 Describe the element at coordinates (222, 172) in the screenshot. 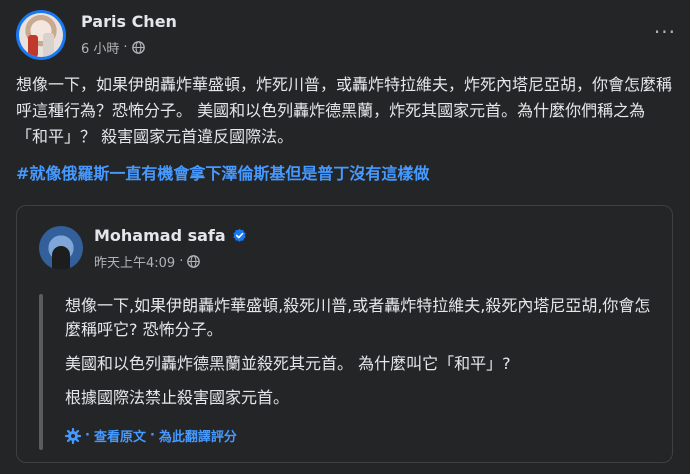

I see `post-hashtag: #就像俄羅斯一直有機會拿下澤倫斯基但是普丁沒有這樣做` at that location.